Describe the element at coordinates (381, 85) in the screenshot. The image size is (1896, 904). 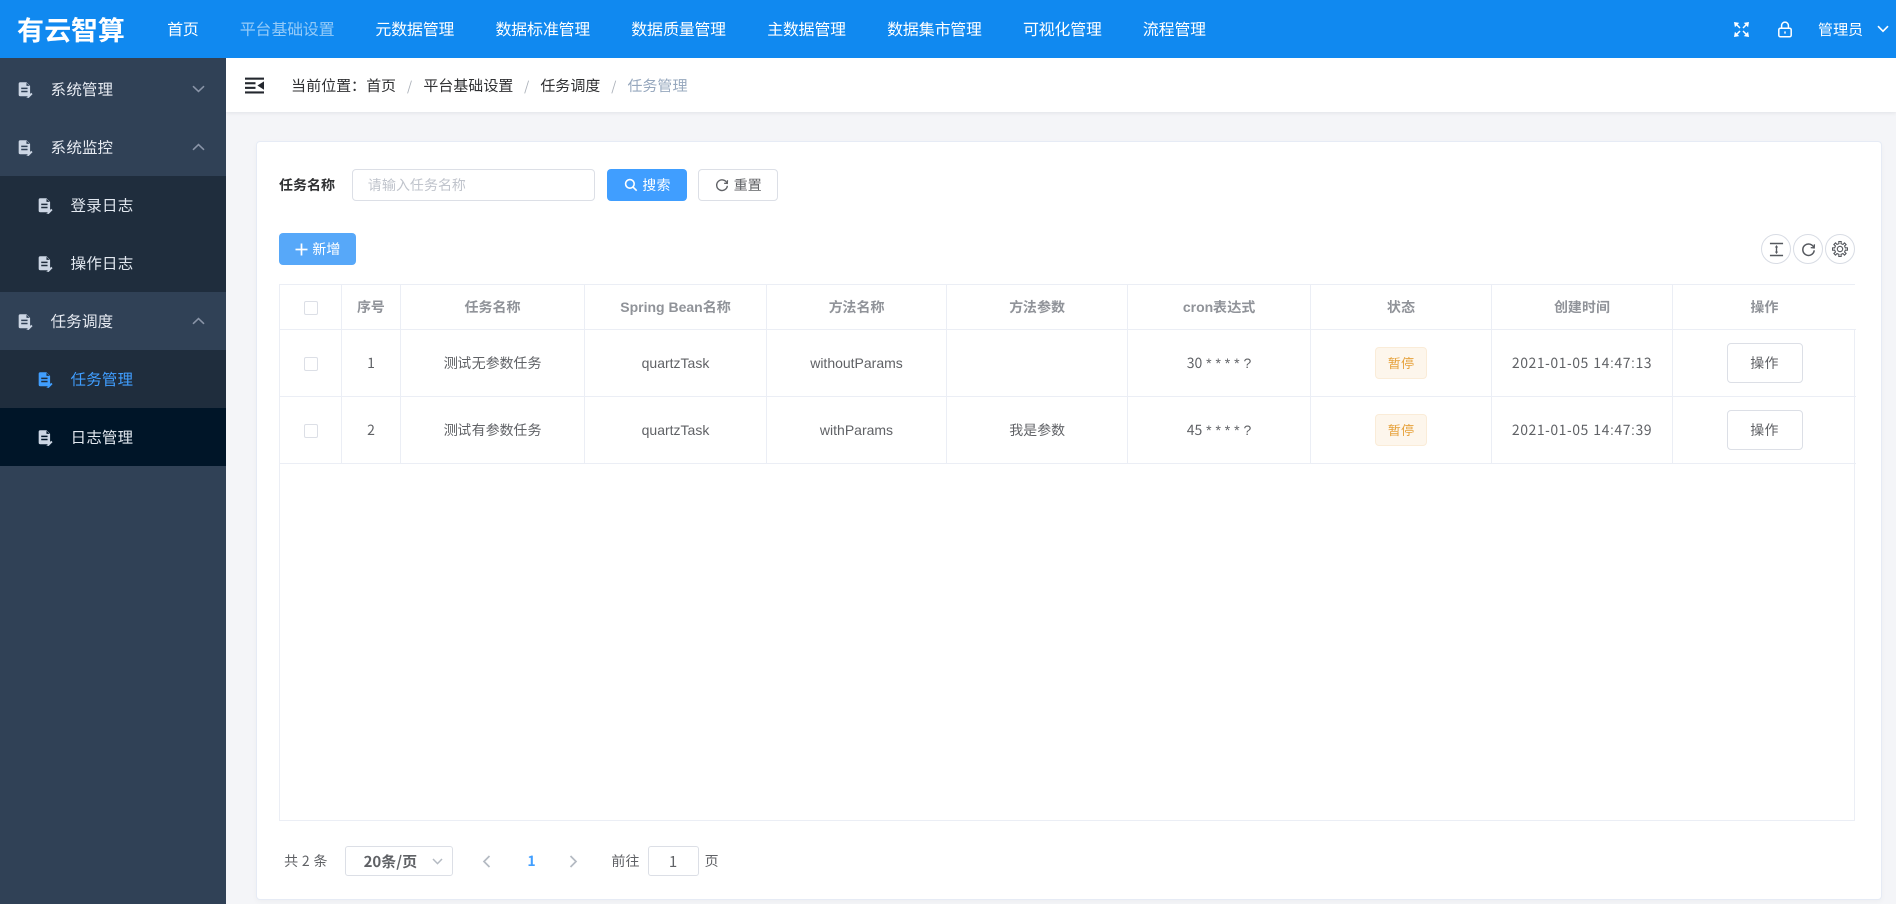
I see `breadcrumb-item-0: 首页` at that location.